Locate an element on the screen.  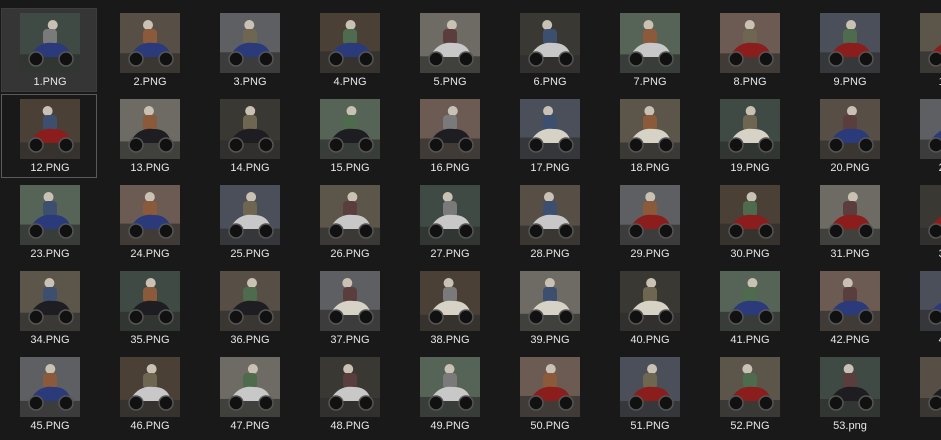
file-name: 8.PNG is located at coordinates (750, 82).